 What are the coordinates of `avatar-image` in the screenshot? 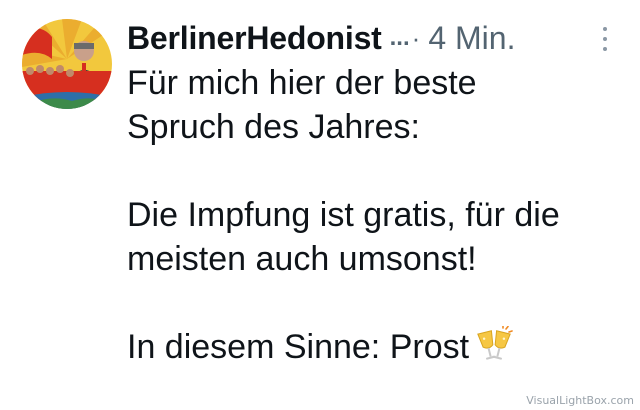 It's located at (67, 64).